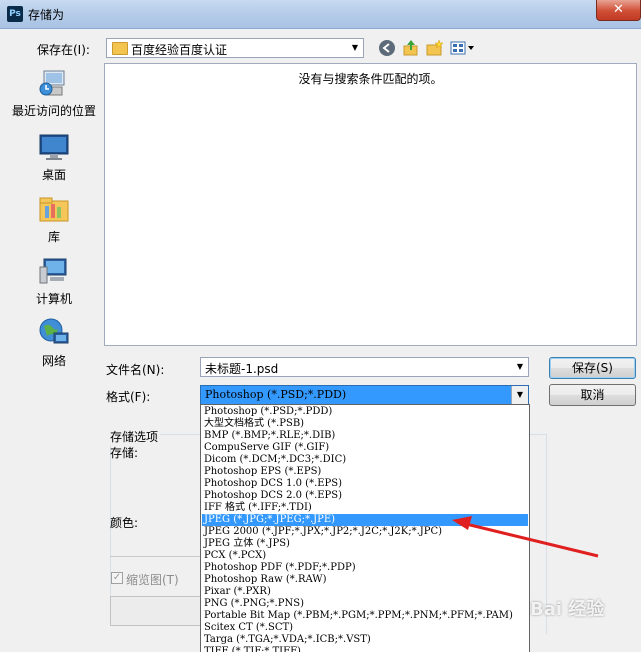 The image size is (641, 652). Describe the element at coordinates (124, 453) in the screenshot. I see `store-label: 存储:` at that location.